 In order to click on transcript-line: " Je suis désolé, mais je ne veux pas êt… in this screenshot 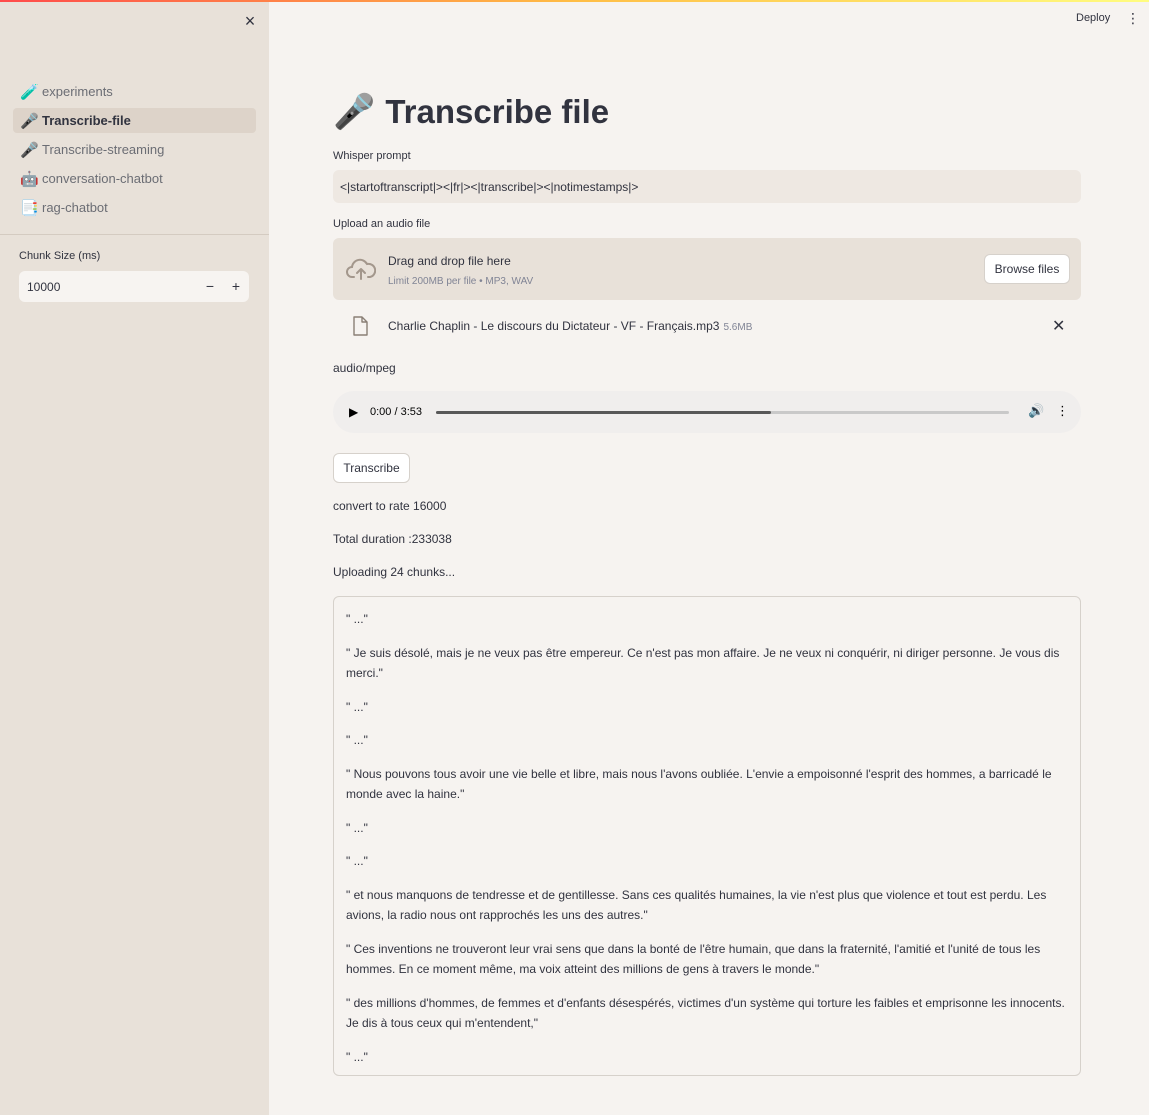, I will do `click(703, 663)`.